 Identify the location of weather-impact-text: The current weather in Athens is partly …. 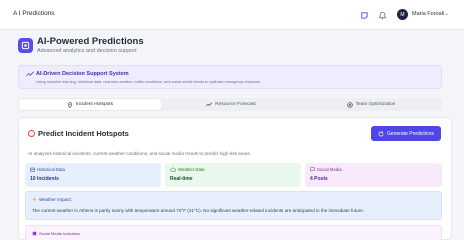
(198, 210).